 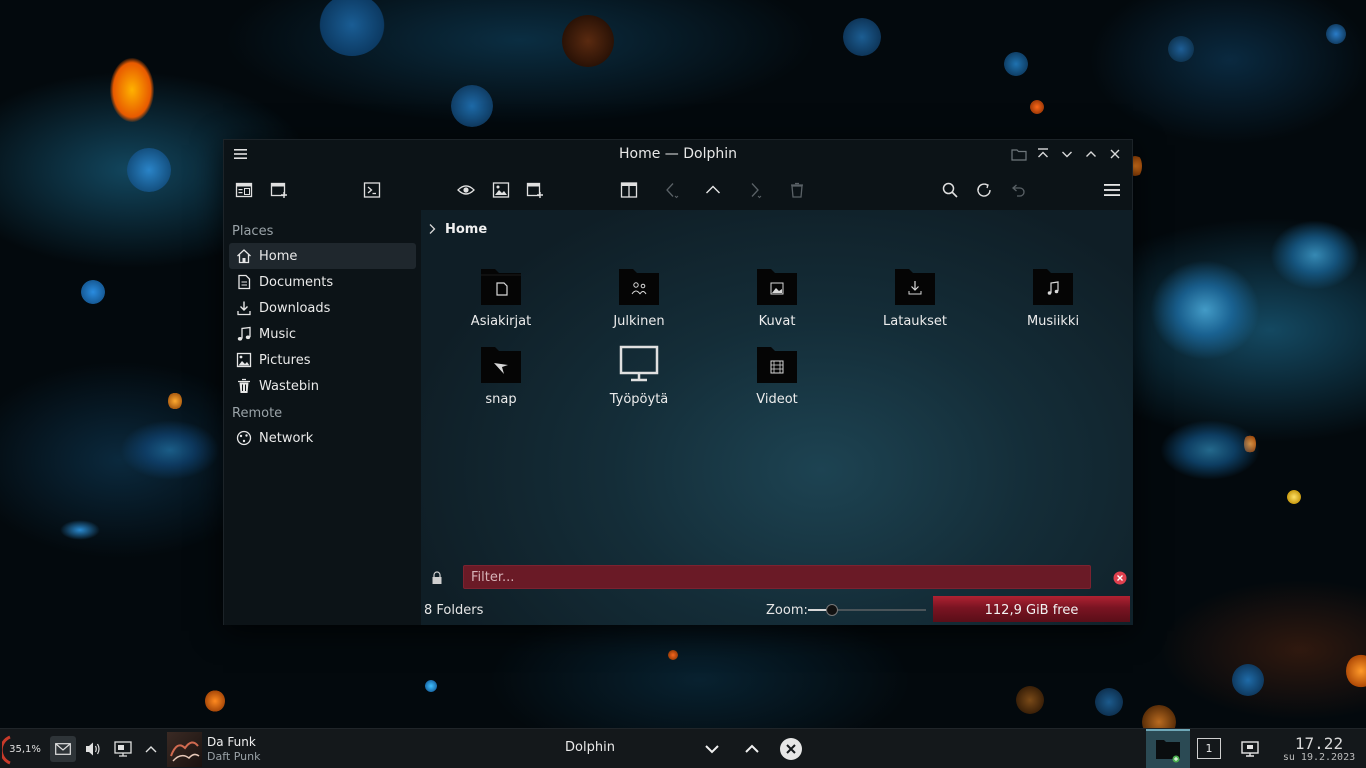 I want to click on up-icon, so click(x=713, y=190).